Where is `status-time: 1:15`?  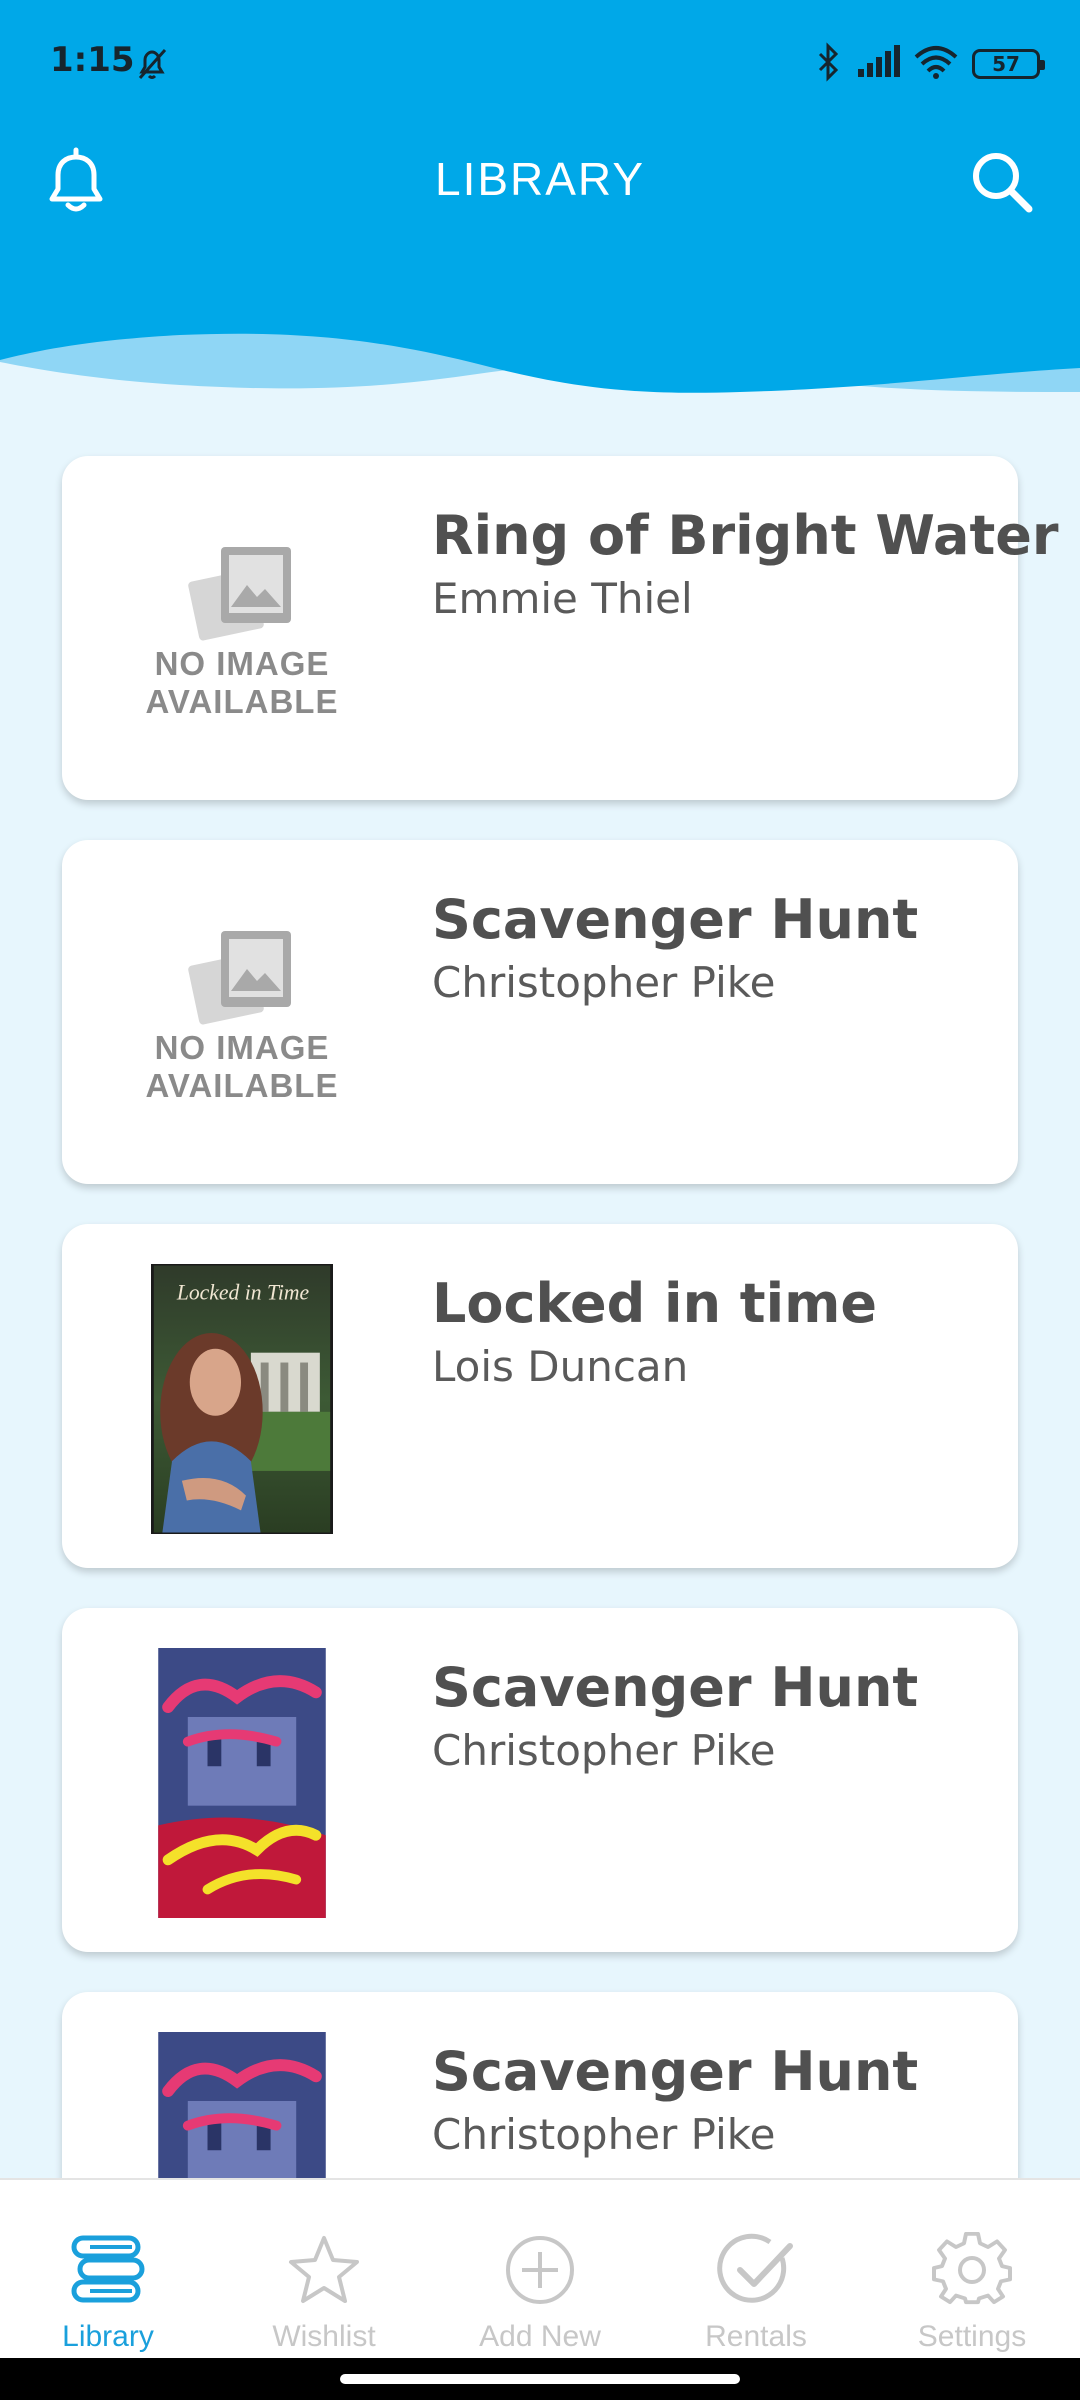 status-time: 1:15 is located at coordinates (92, 60).